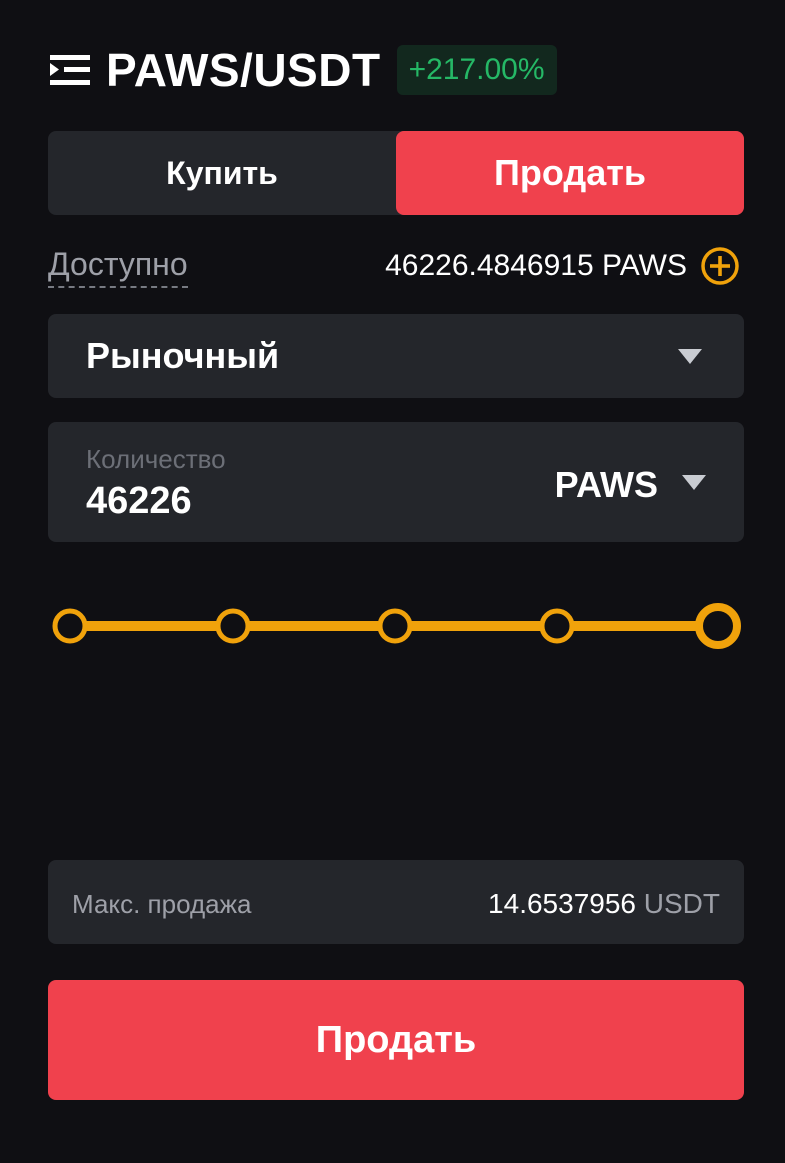 Image resolution: width=785 pixels, height=1163 pixels. I want to click on side-toggle: Купить Продать, so click(396, 173).